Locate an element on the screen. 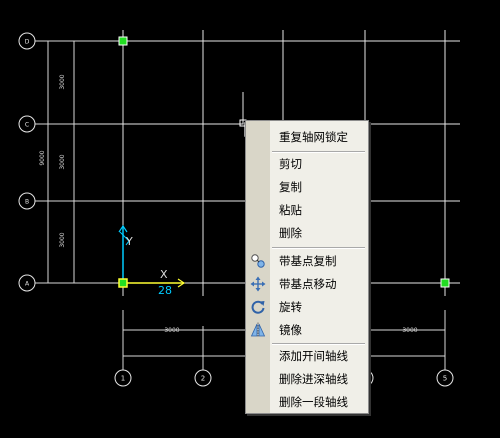 The height and width of the screenshot is (438, 500). menu-item-label: 添加开间轴线 is located at coordinates (313, 356).